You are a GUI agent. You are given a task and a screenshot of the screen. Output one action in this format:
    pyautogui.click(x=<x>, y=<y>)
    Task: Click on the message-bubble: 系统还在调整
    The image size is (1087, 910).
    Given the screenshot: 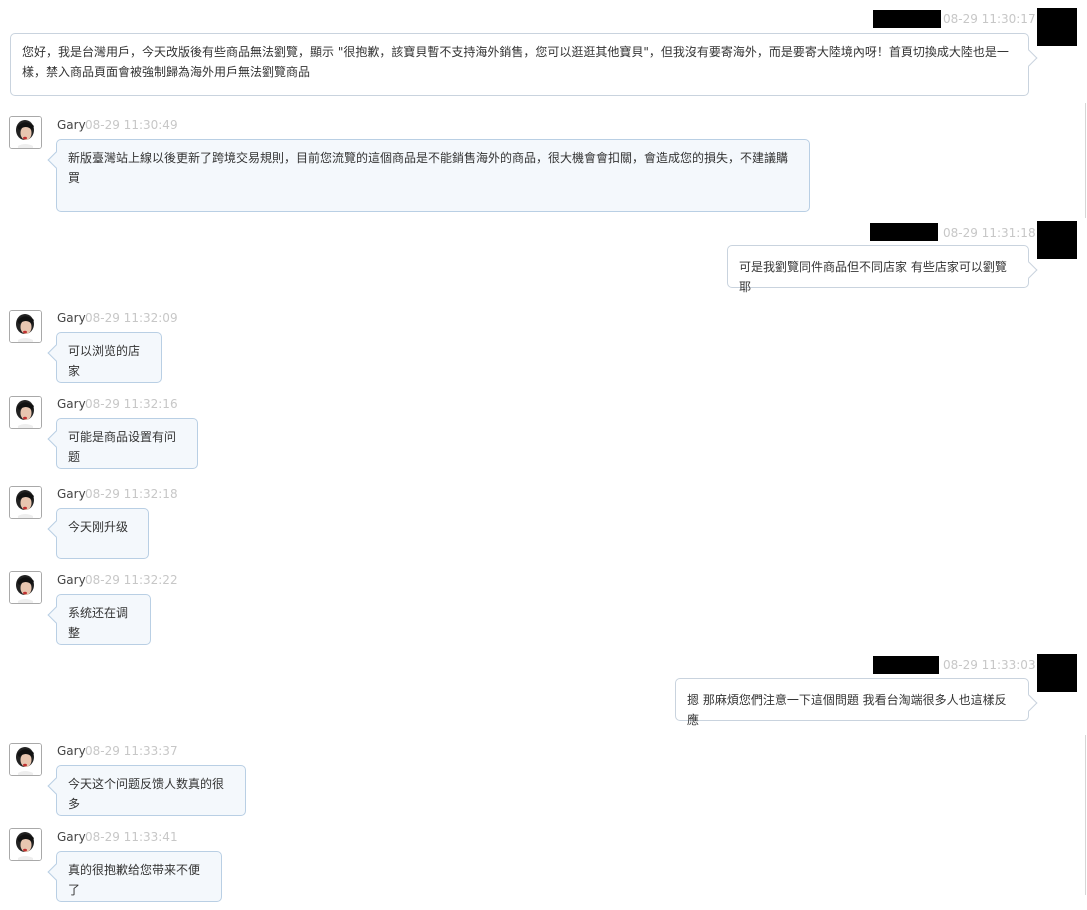 What is the action you would take?
    pyautogui.click(x=103, y=619)
    